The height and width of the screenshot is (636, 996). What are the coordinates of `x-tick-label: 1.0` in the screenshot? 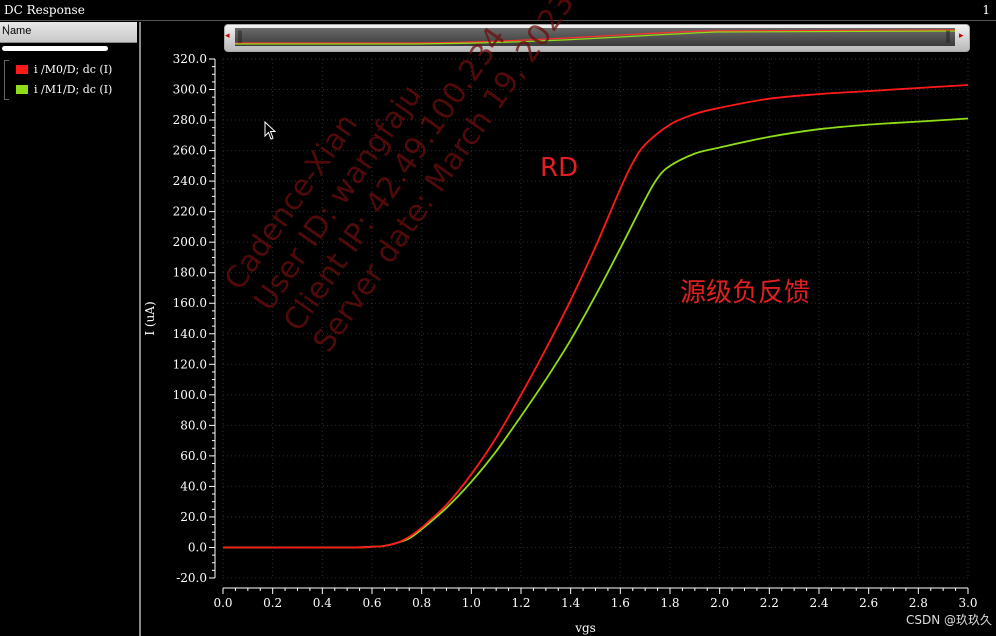 It's located at (471, 603).